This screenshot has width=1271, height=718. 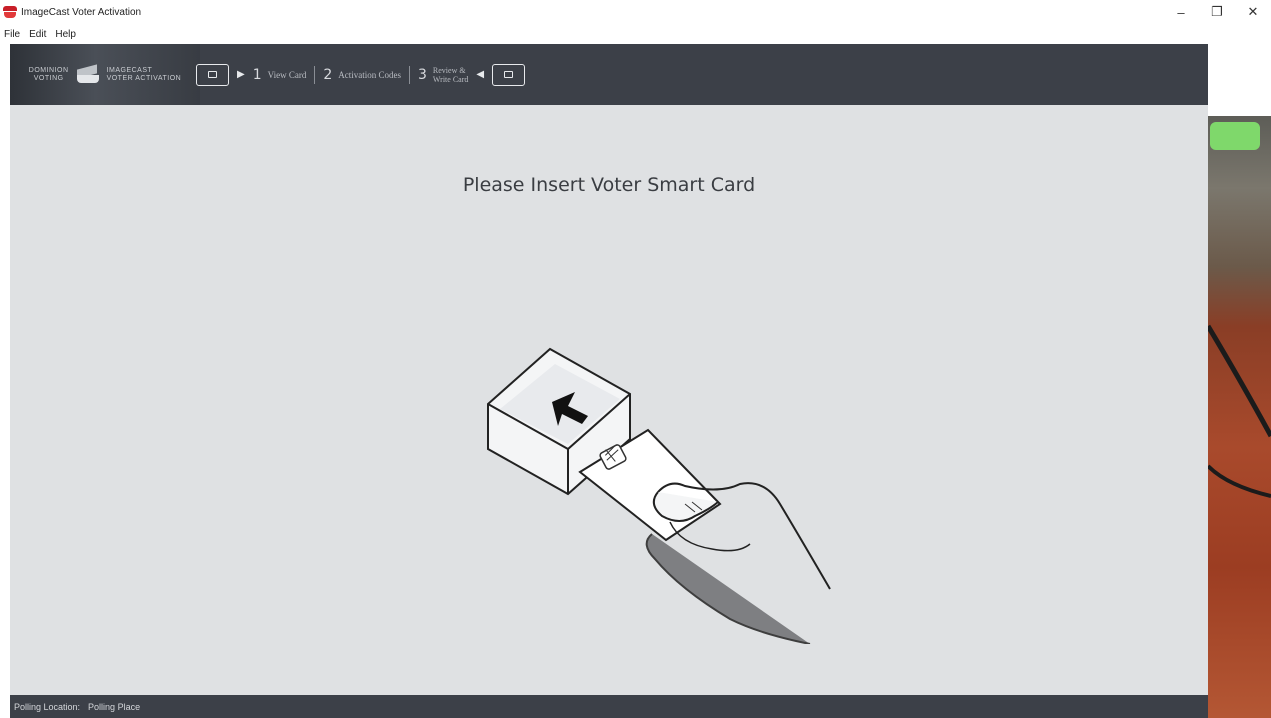 What do you see at coordinates (12, 34) in the screenshot?
I see `menu-file: File` at bounding box center [12, 34].